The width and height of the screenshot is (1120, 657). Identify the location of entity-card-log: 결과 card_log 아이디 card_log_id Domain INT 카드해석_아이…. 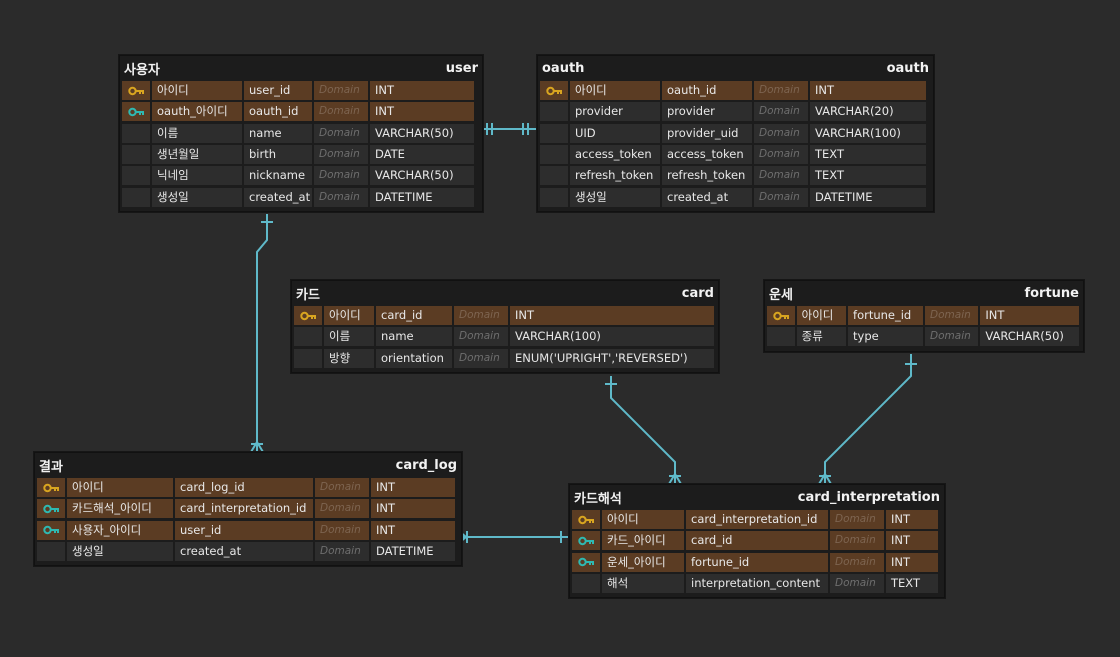
(248, 509).